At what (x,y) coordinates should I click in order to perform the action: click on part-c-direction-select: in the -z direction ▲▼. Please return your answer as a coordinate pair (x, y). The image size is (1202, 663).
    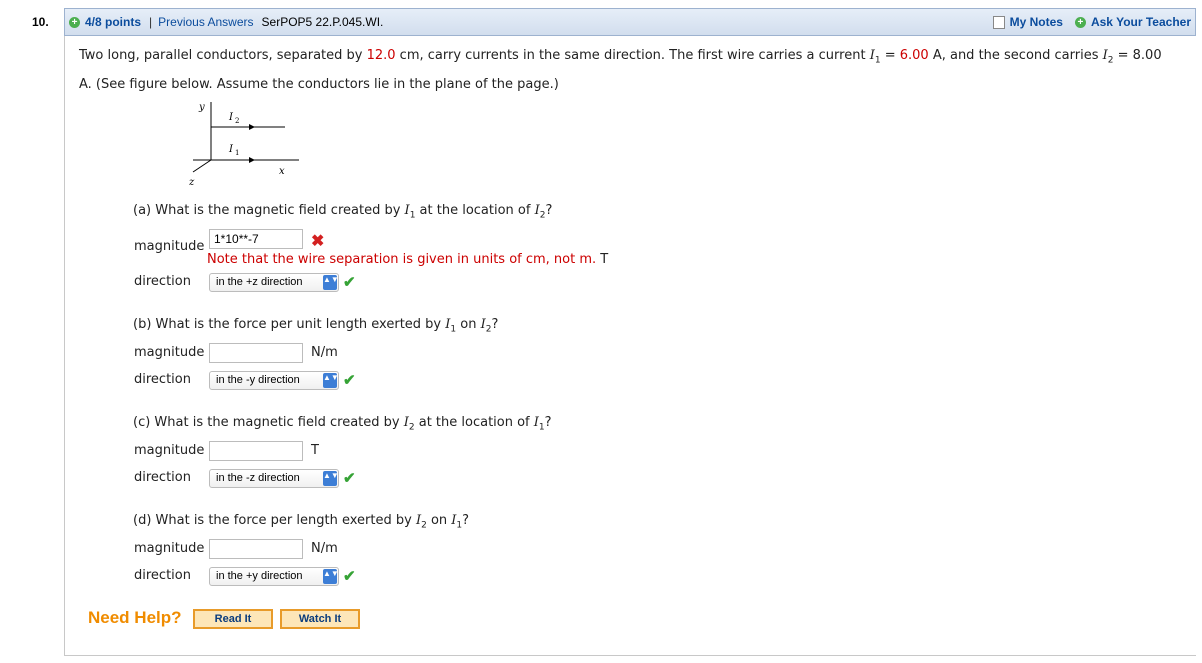
    Looking at the image, I should click on (274, 478).